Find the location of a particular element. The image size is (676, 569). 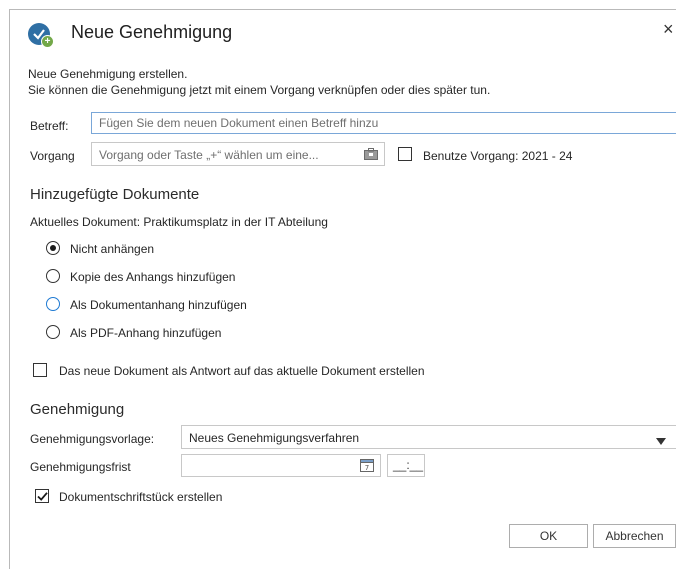

deadline-label: Genehmigungsfrist is located at coordinates (80, 467).